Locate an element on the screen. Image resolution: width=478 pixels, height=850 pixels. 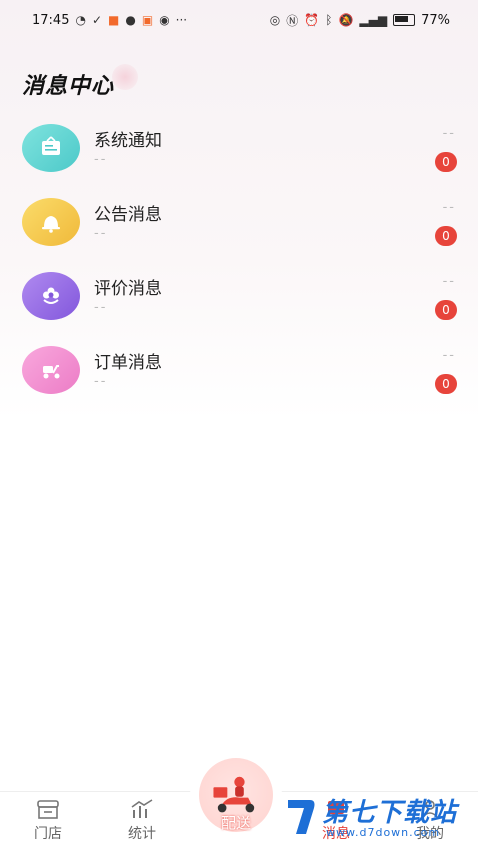
status-bar: 17:45 ◔ ✓ ■ ● ▣ ◉ ··· ◎ Ⓝ ⏰ ᛒ 🔕 ▂▄▆ 77% is located at coordinates (239, 20).